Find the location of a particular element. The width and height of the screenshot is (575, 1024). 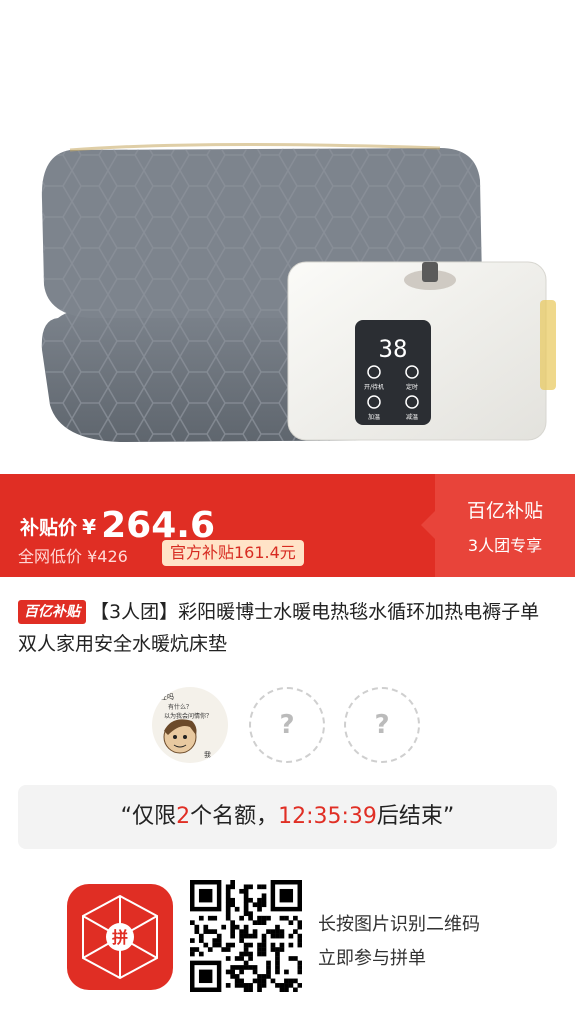

qr-code is located at coordinates (246, 936).